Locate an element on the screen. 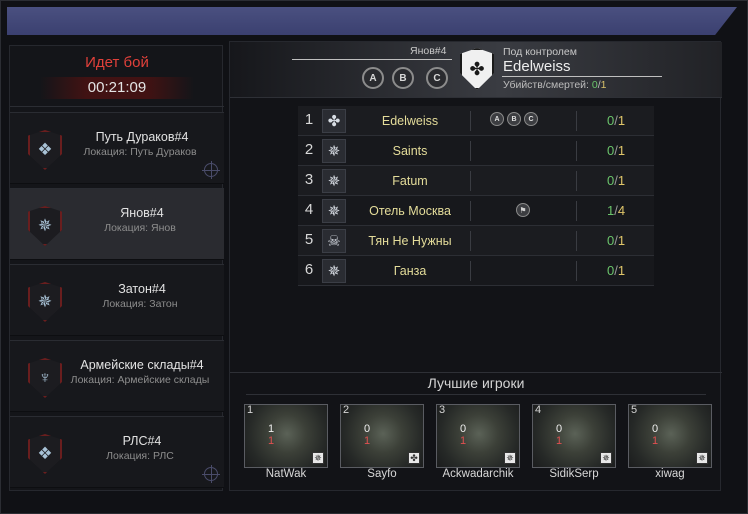 This screenshot has width=748, height=514. kill-death-summary: Убийств/смертей: 0/1 is located at coordinates (555, 85).